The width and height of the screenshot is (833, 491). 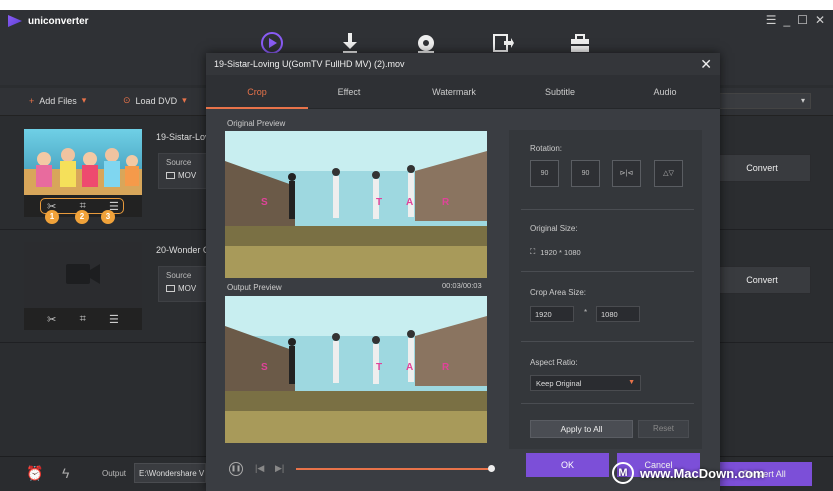 I want to click on window-controls: ☰ _ ☐ ✕, so click(x=795, y=20).